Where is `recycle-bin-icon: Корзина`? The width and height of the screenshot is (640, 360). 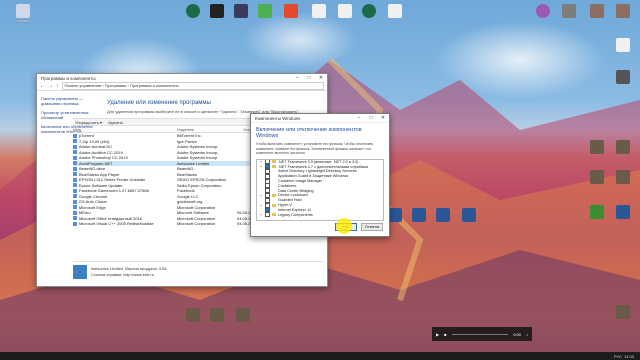
recycle-bin-icon: Корзина is located at coordinates (23, 13).